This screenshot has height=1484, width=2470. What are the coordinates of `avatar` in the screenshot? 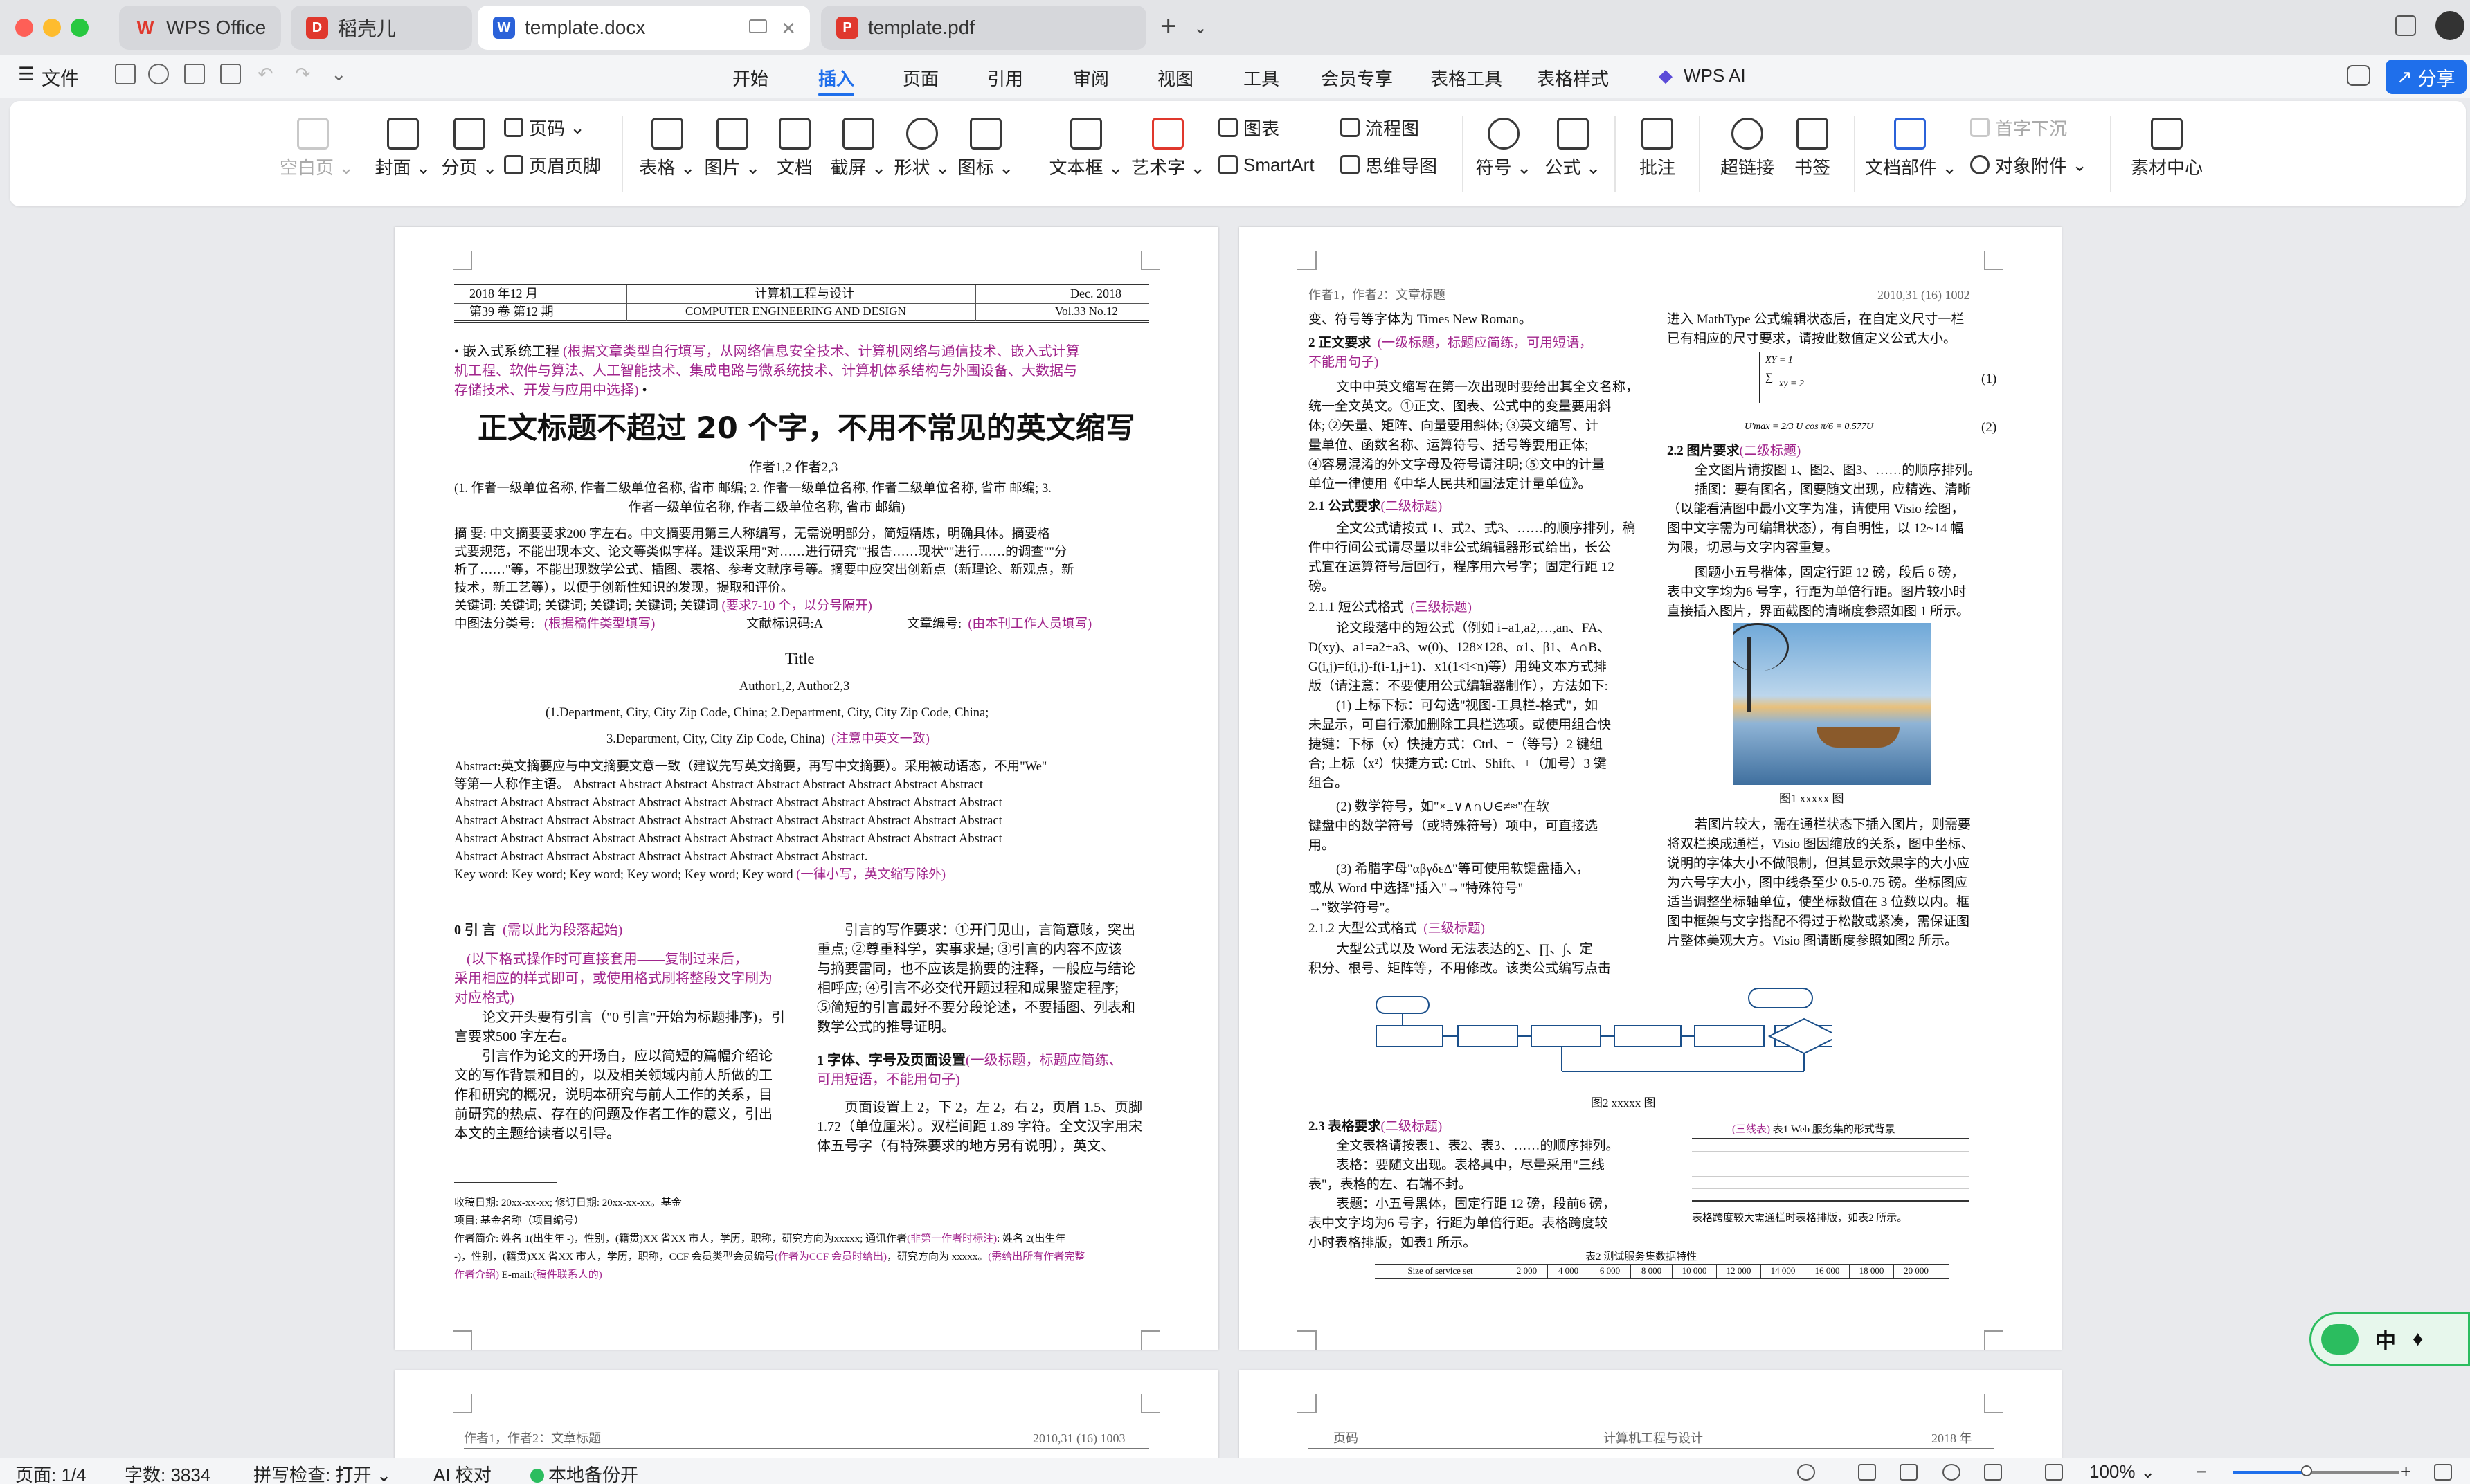 It's located at (2449, 25).